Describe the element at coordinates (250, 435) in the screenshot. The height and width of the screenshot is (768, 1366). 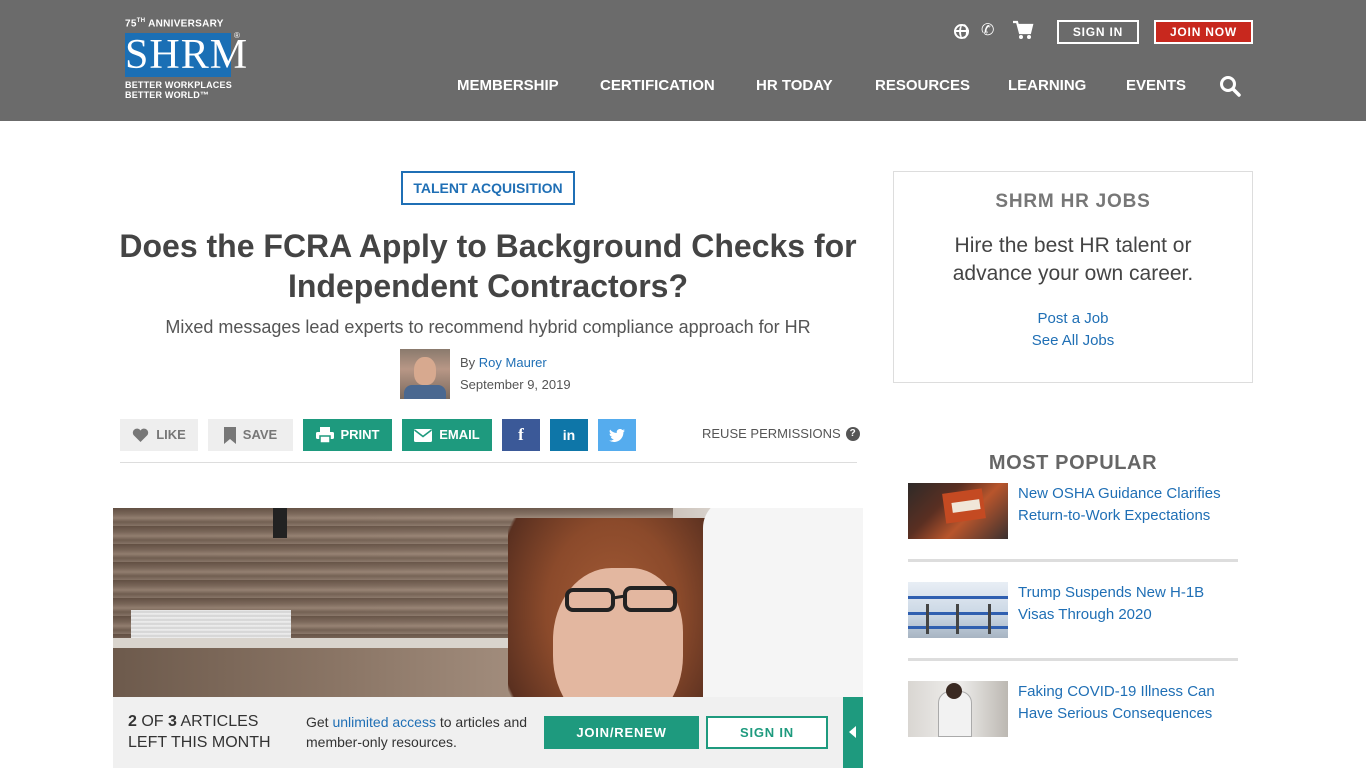
I see `save-button: SAVE` at that location.